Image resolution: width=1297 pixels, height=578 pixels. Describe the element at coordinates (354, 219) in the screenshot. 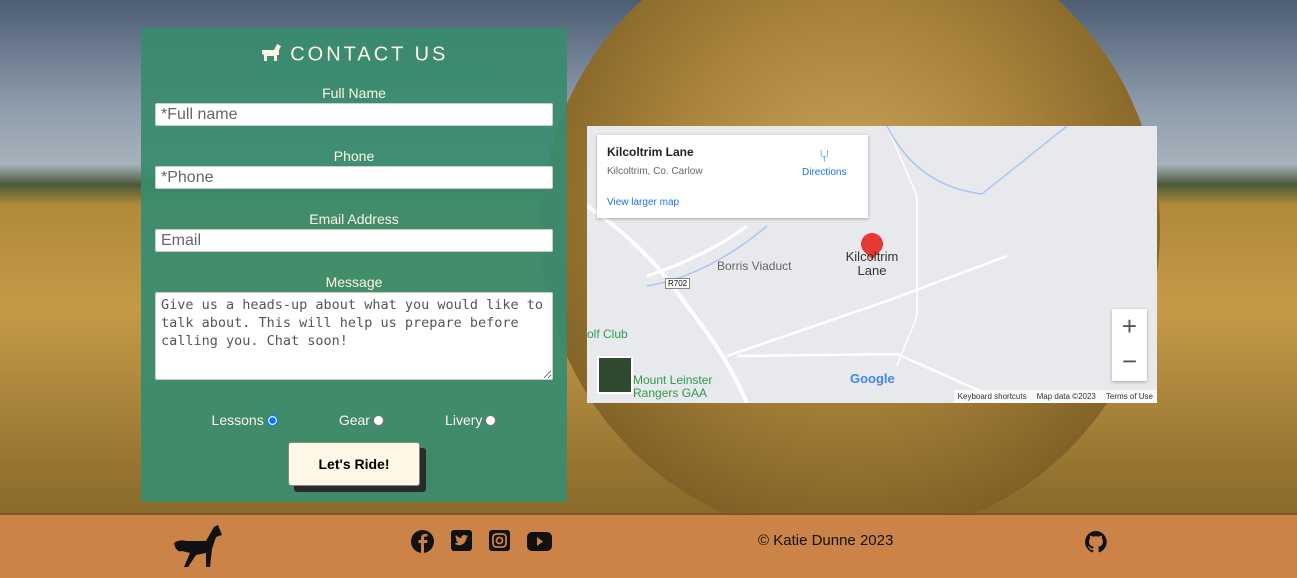

I see `email-label: Email Address` at that location.